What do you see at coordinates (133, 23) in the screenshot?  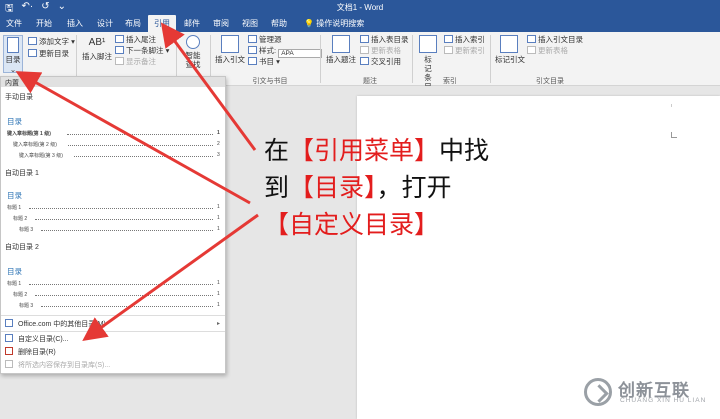 I see `tab-layout: 布局` at bounding box center [133, 23].